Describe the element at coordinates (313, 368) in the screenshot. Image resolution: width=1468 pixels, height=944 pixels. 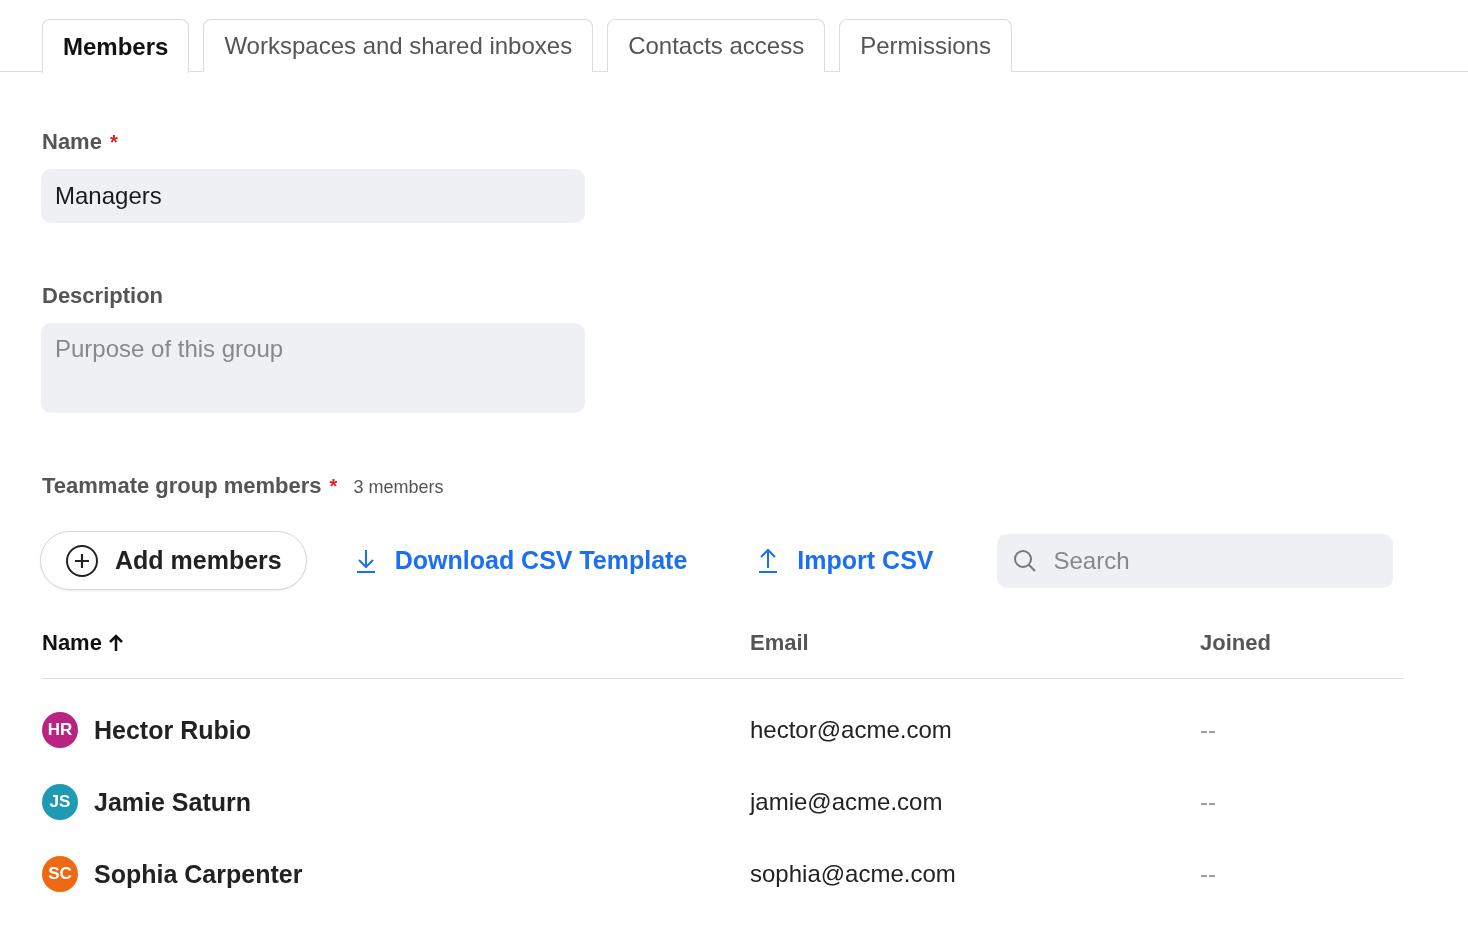
I see `description-input: Purpose of this group` at that location.